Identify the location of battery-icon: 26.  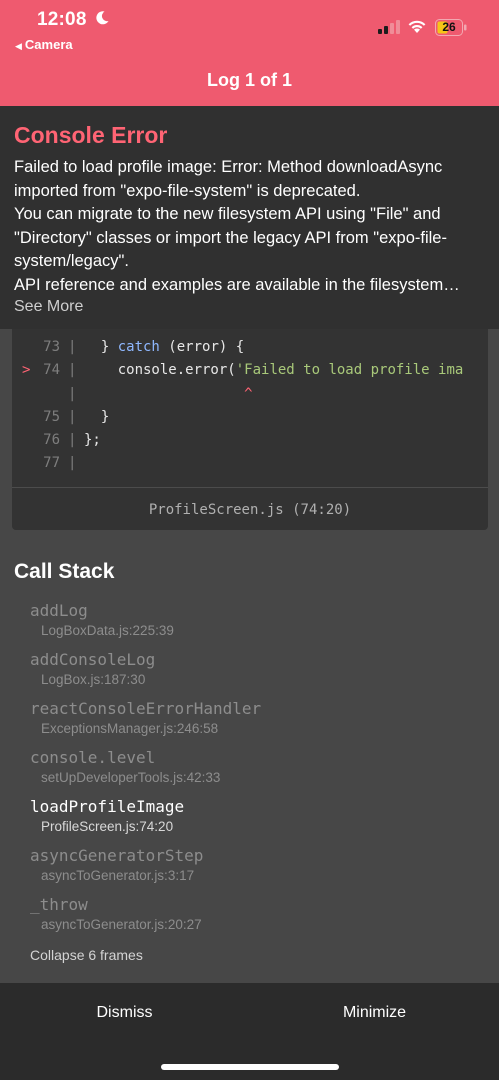
(451, 27).